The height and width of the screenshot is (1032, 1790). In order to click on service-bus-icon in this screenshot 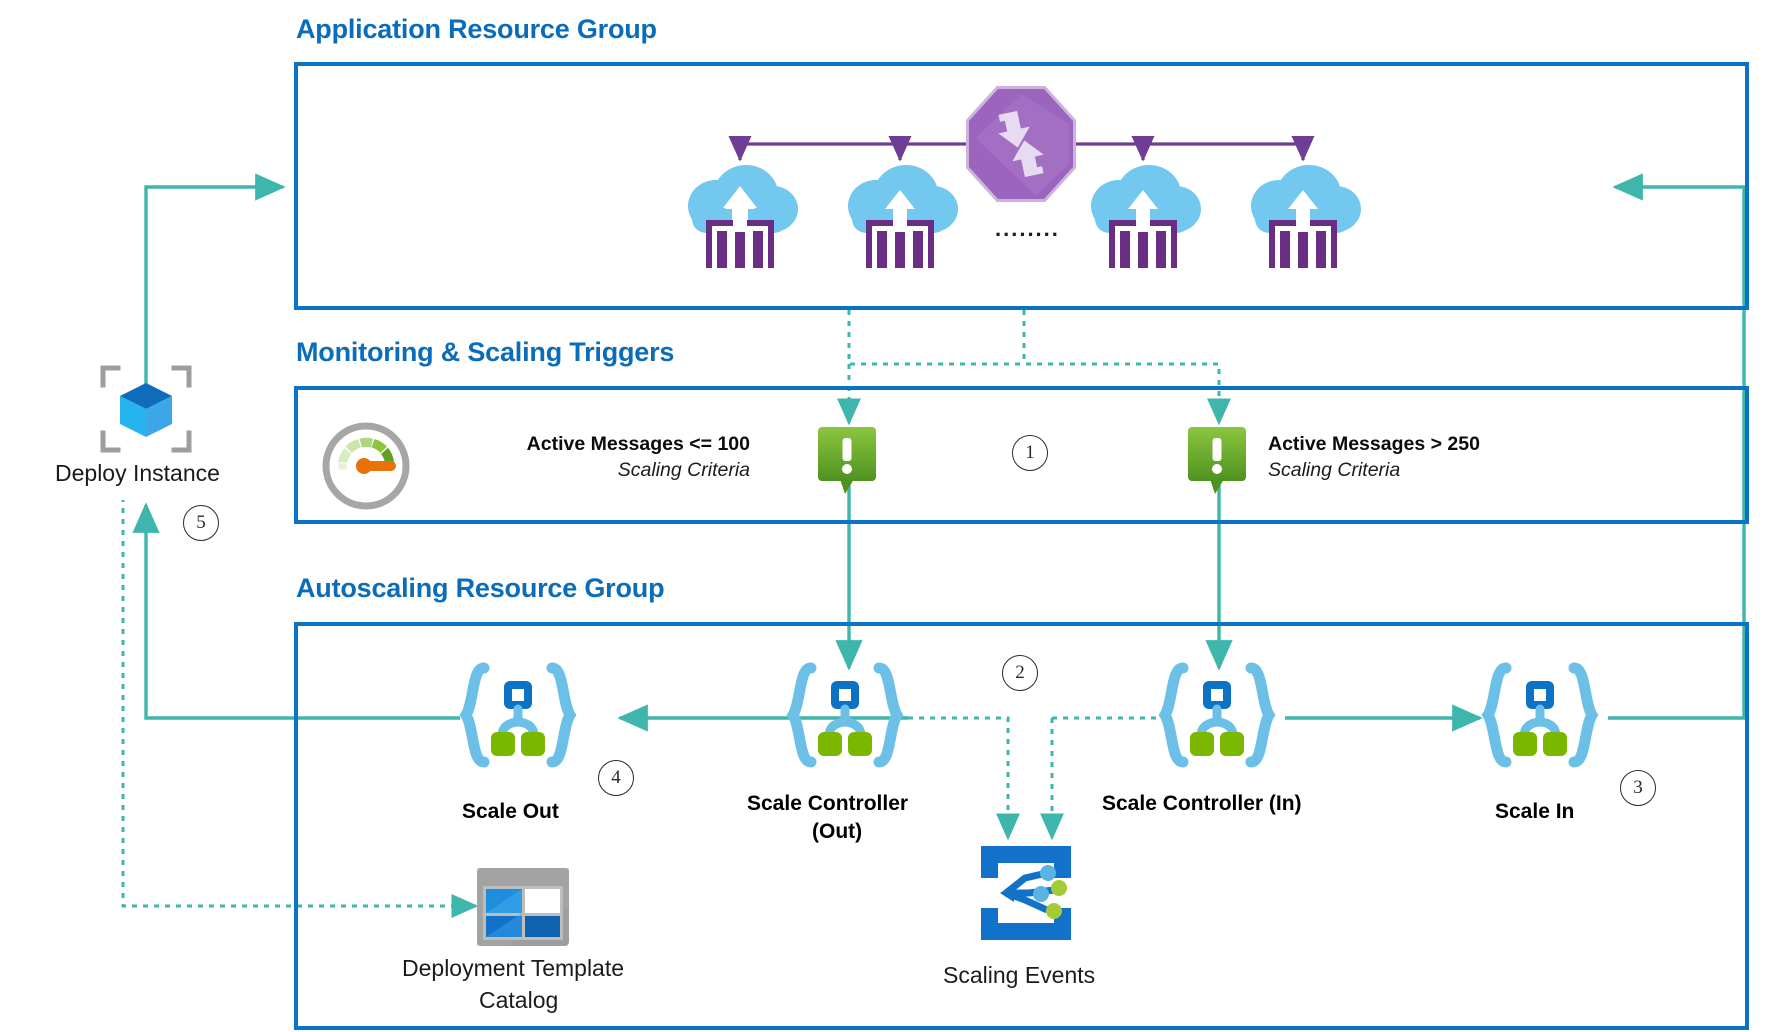, I will do `click(1021, 144)`.